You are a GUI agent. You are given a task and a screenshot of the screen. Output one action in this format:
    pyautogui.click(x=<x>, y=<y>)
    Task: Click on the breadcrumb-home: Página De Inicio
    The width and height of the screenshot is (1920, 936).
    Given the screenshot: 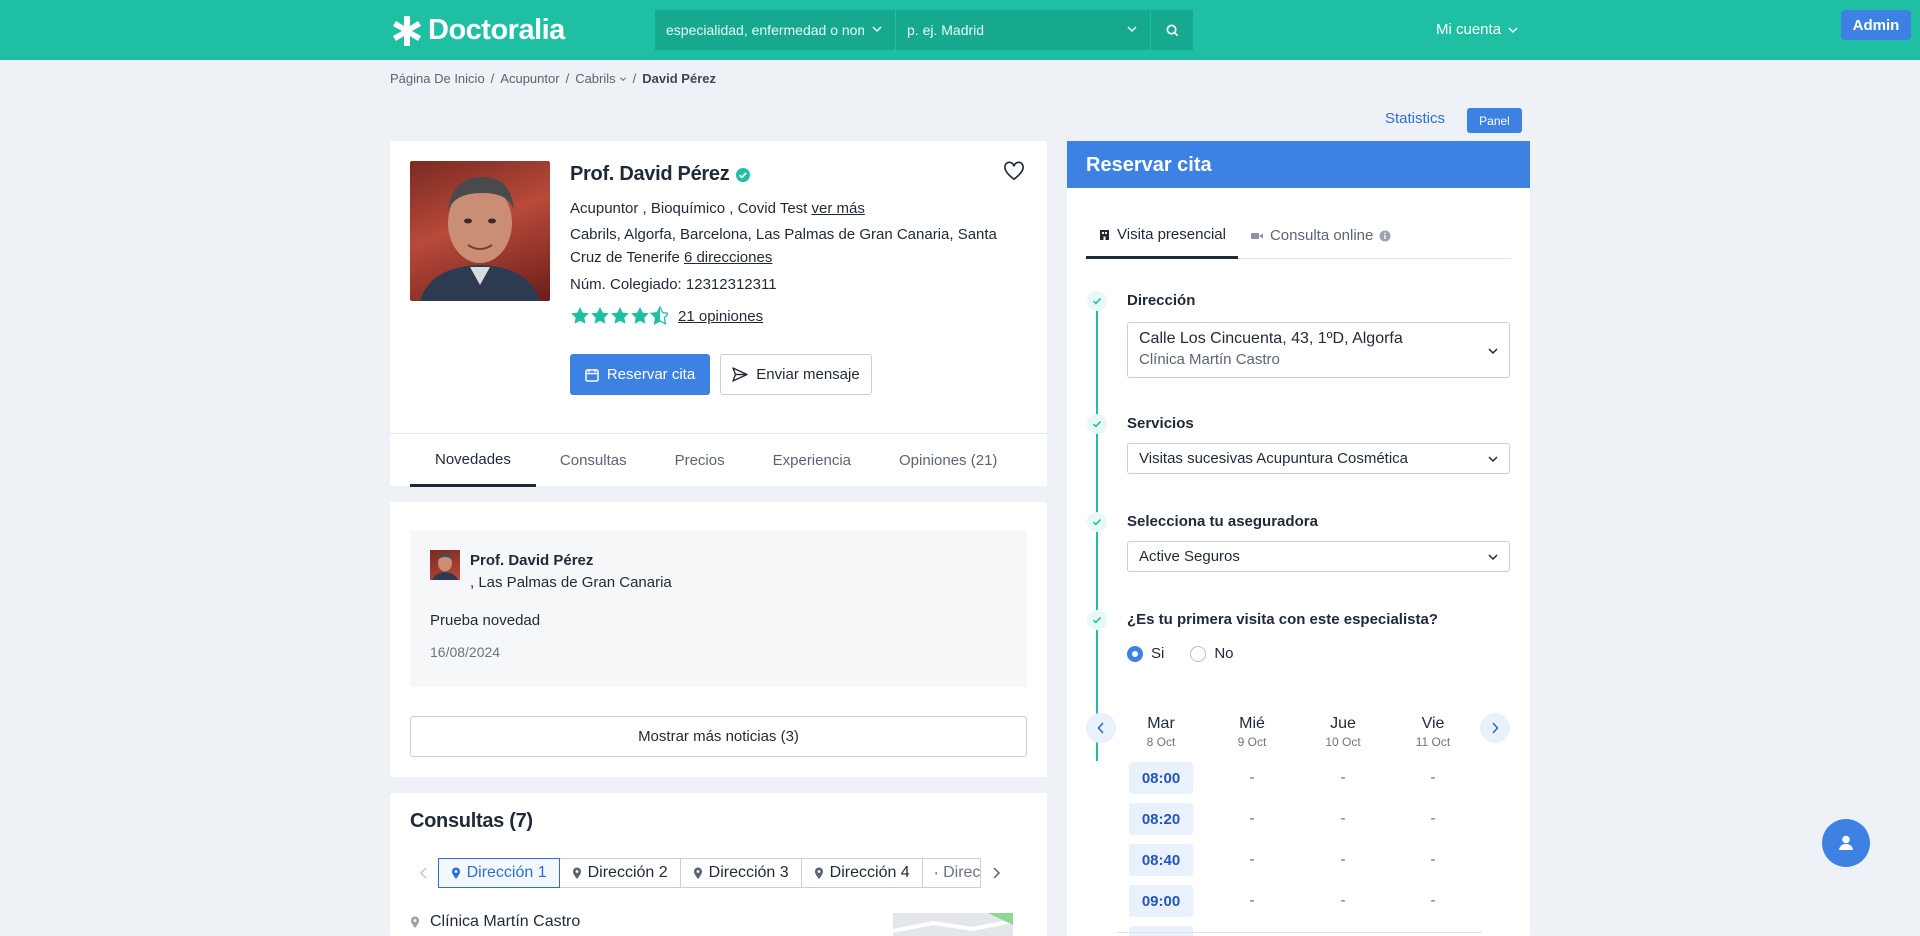 What is the action you would take?
    pyautogui.click(x=437, y=78)
    